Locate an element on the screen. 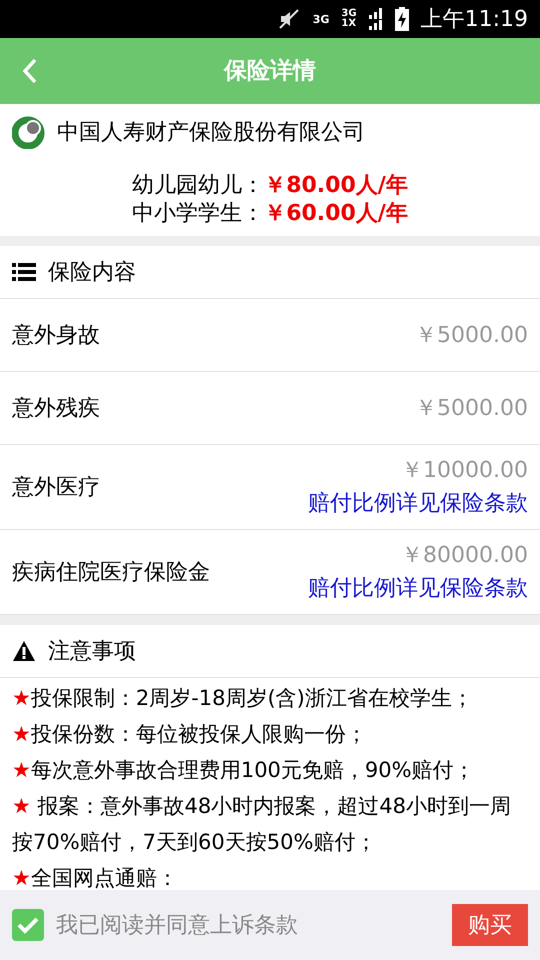 The width and height of the screenshot is (540, 960). note-text: ★投保份数：每位被投保人限购一份； is located at coordinates (190, 734).